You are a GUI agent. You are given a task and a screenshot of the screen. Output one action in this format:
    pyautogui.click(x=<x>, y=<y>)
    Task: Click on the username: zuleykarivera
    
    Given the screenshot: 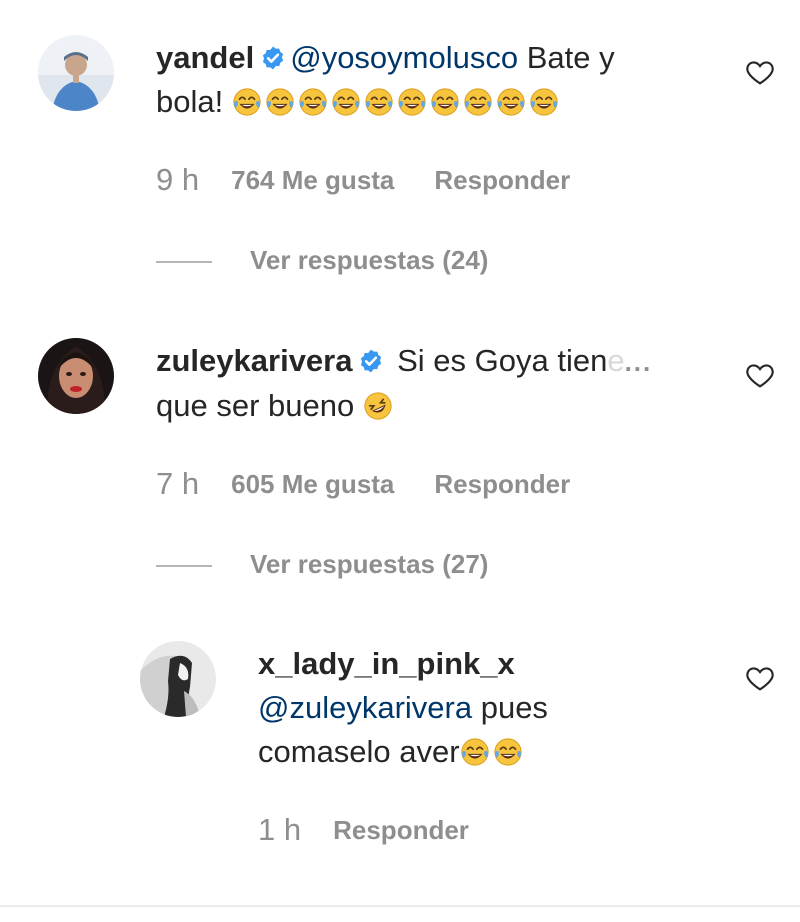 What is the action you would take?
    pyautogui.click(x=254, y=360)
    